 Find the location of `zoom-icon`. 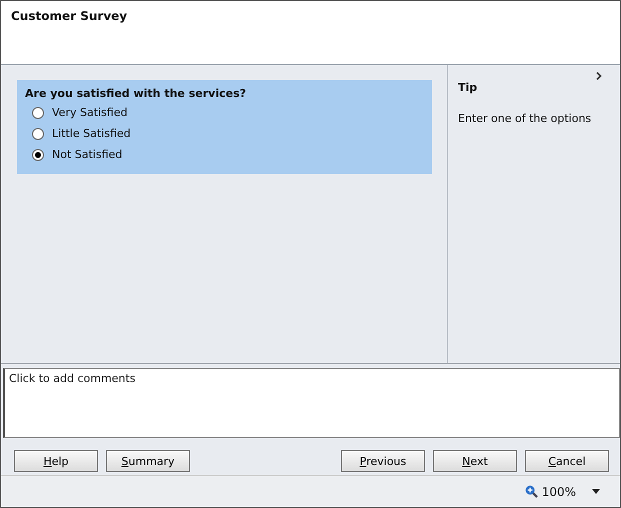

zoom-icon is located at coordinates (531, 491).